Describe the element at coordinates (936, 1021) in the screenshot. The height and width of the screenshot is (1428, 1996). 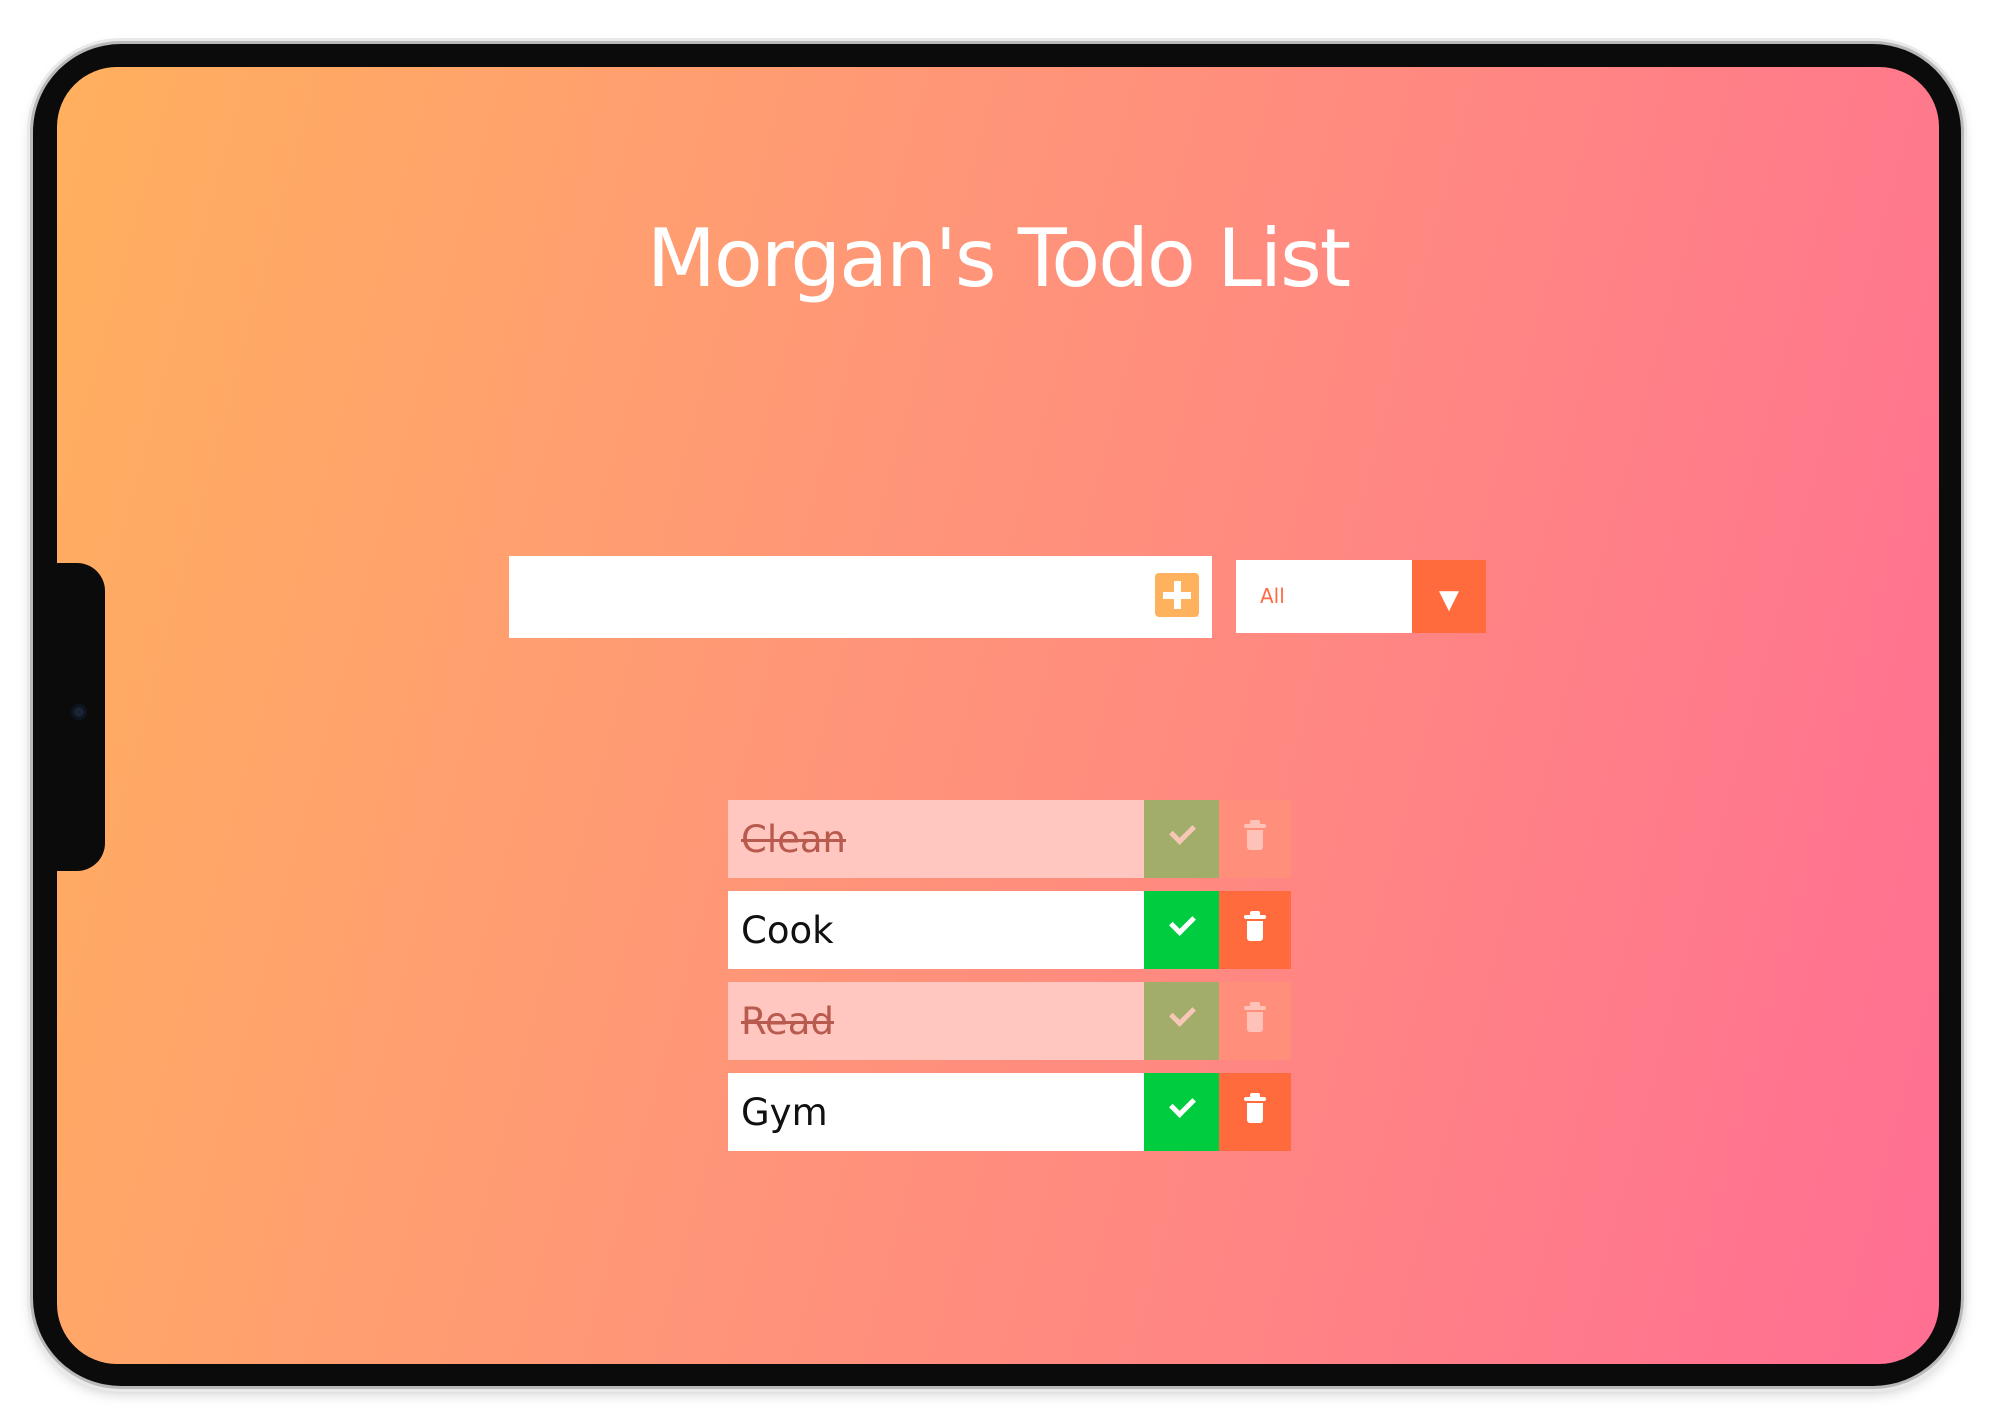
I see `todo-text: Read` at that location.